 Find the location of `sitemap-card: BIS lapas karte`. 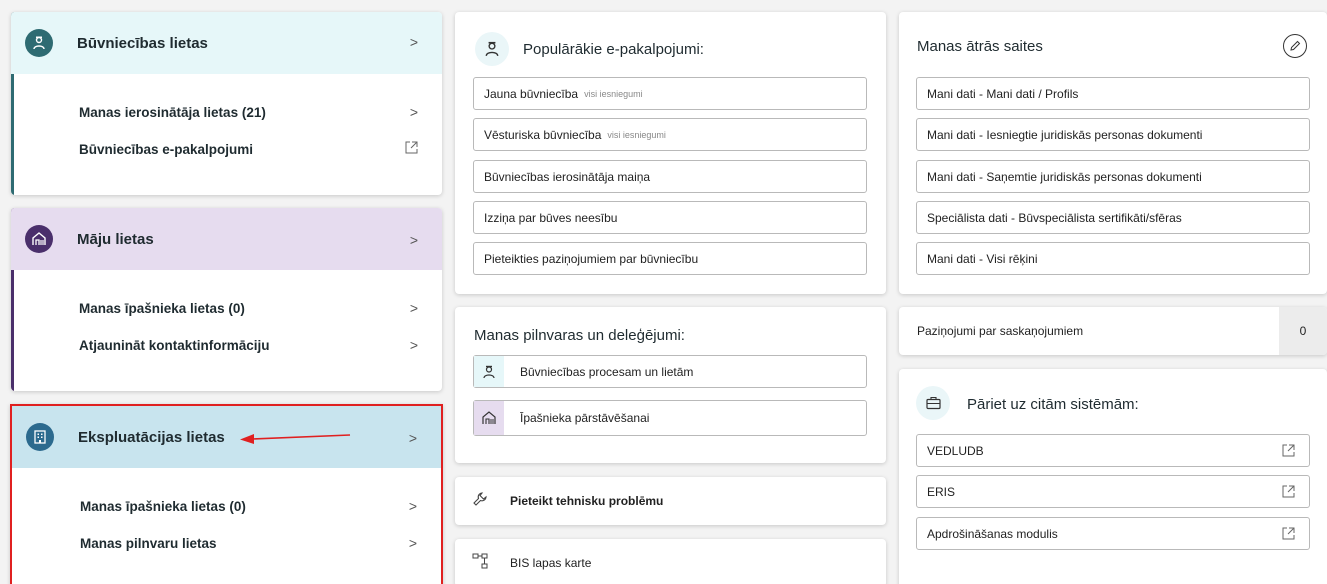

sitemap-card: BIS lapas karte is located at coordinates (670, 561).